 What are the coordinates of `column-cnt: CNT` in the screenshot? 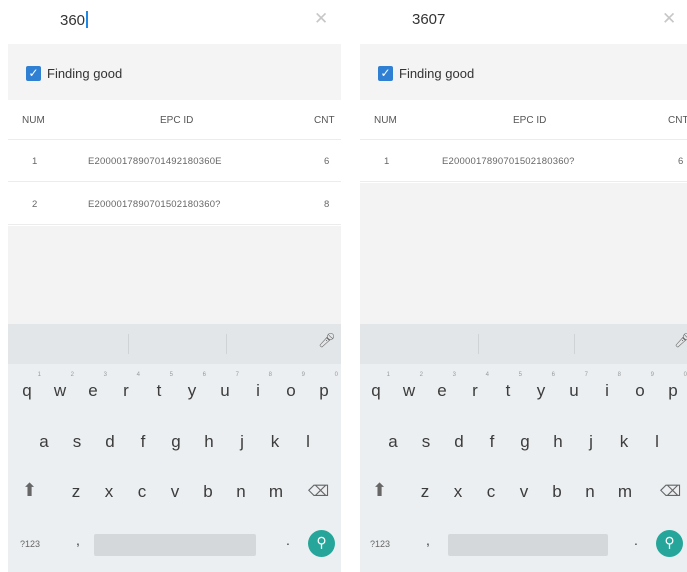 It's located at (324, 120).